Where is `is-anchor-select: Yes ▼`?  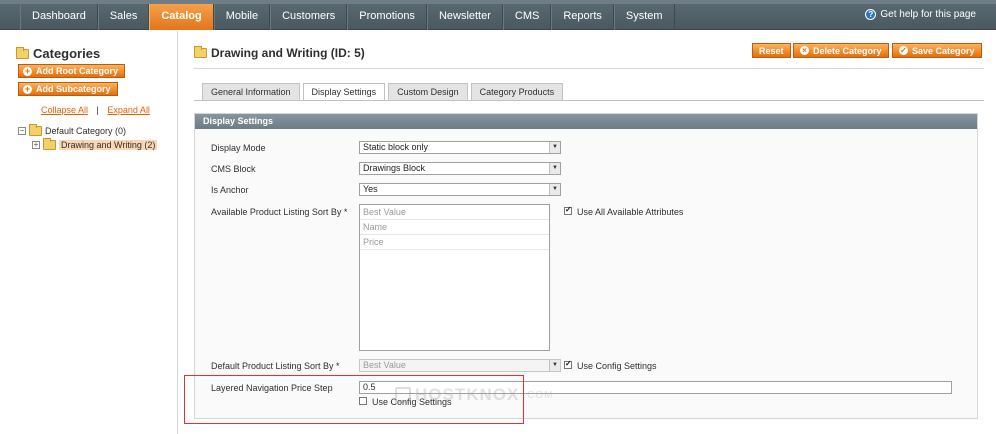 is-anchor-select: Yes ▼ is located at coordinates (460, 189).